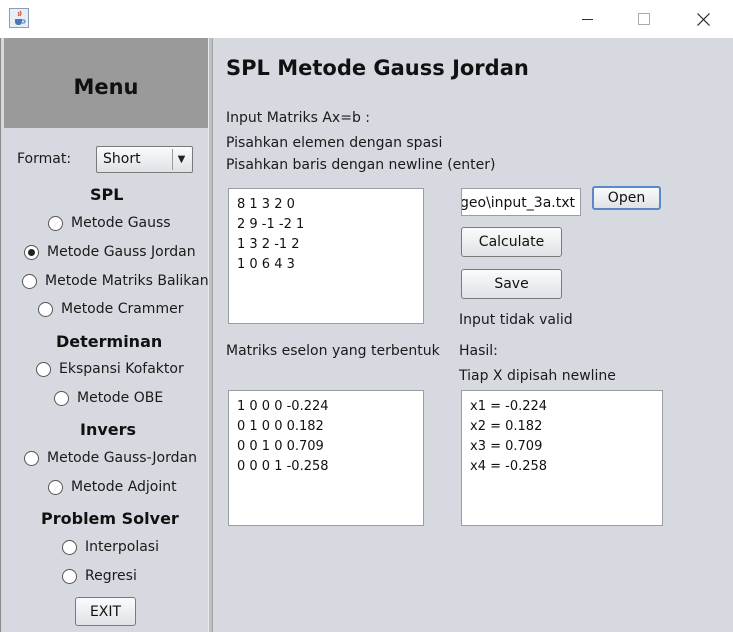 The width and height of the screenshot is (733, 632). I want to click on radio-interpolasi: Interpolasi, so click(110, 547).